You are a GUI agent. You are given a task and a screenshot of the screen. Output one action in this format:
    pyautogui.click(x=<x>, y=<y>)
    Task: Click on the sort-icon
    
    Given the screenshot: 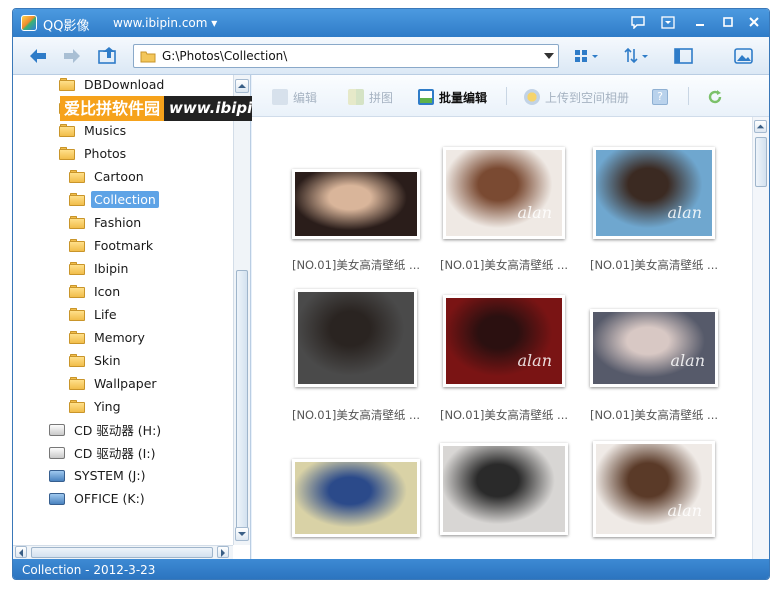 What is the action you would take?
    pyautogui.click(x=637, y=56)
    